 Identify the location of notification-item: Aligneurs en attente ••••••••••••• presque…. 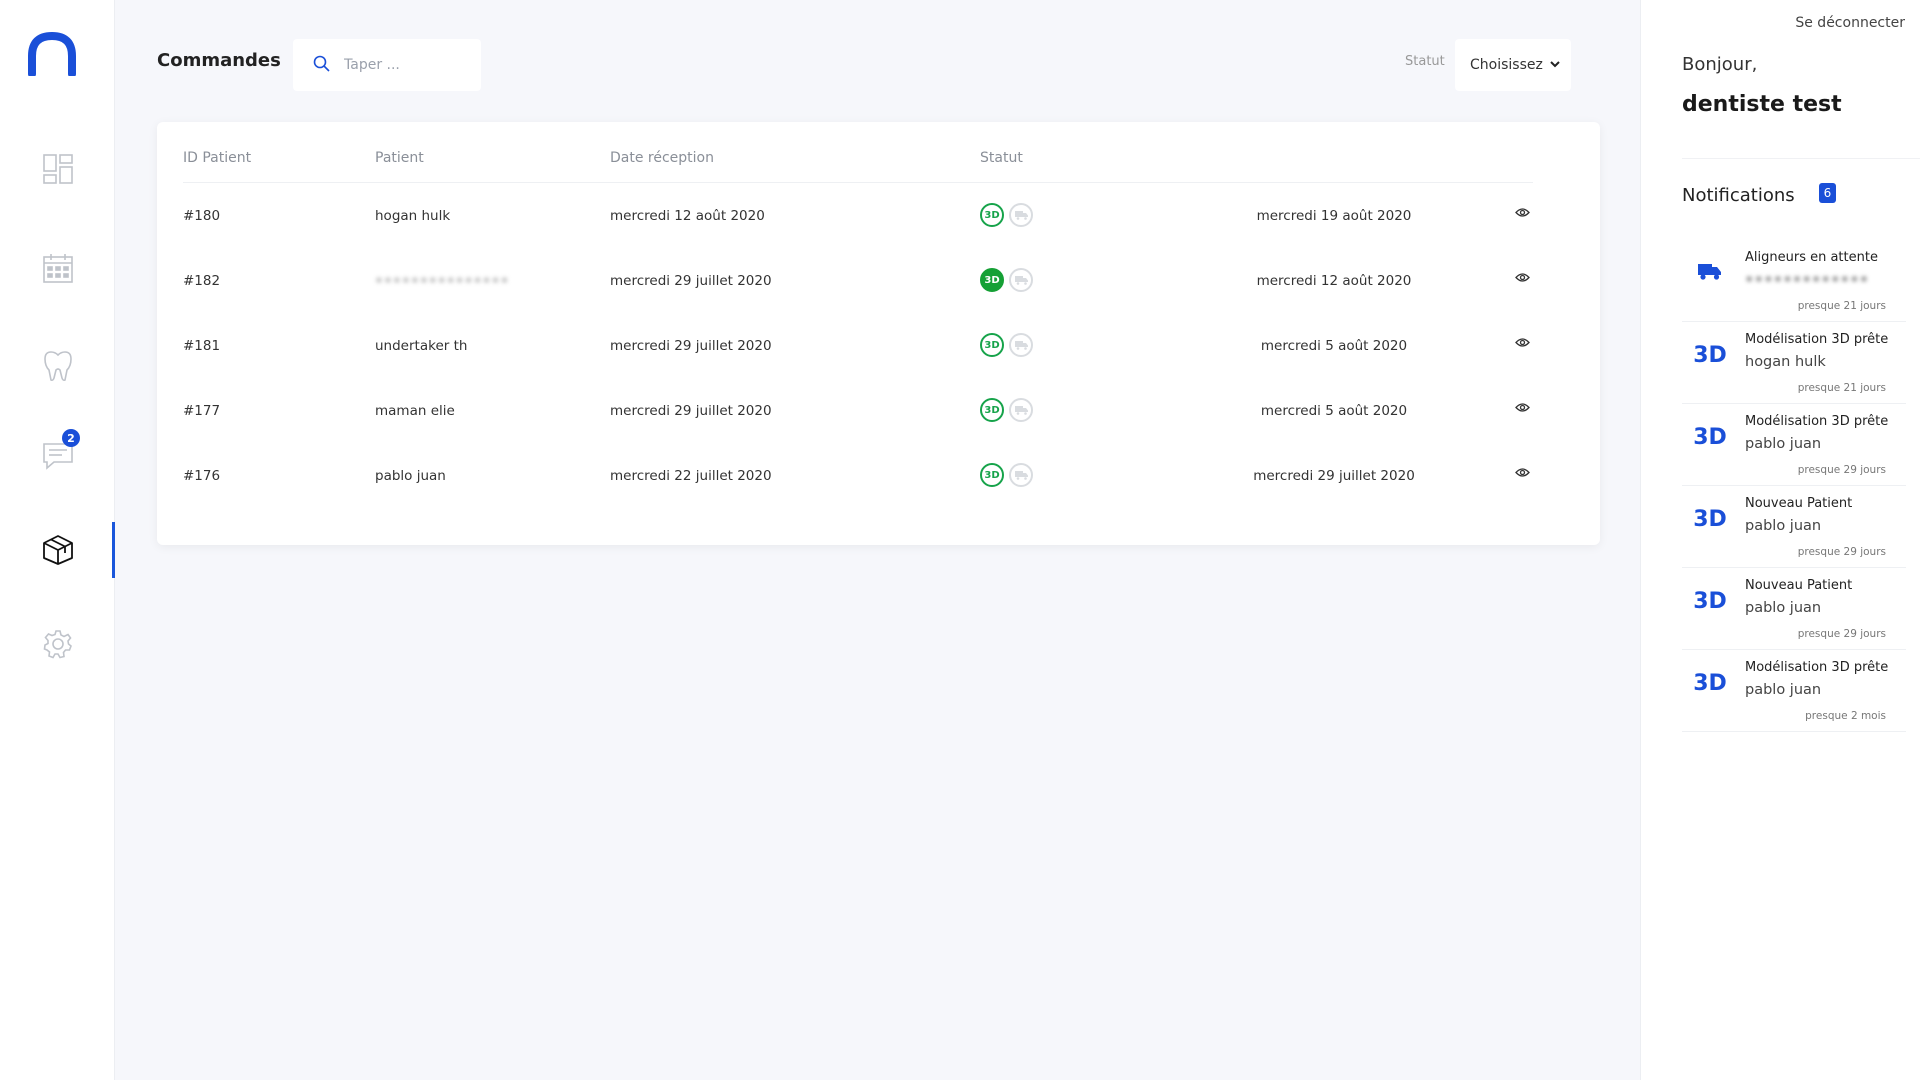
(1794, 281).